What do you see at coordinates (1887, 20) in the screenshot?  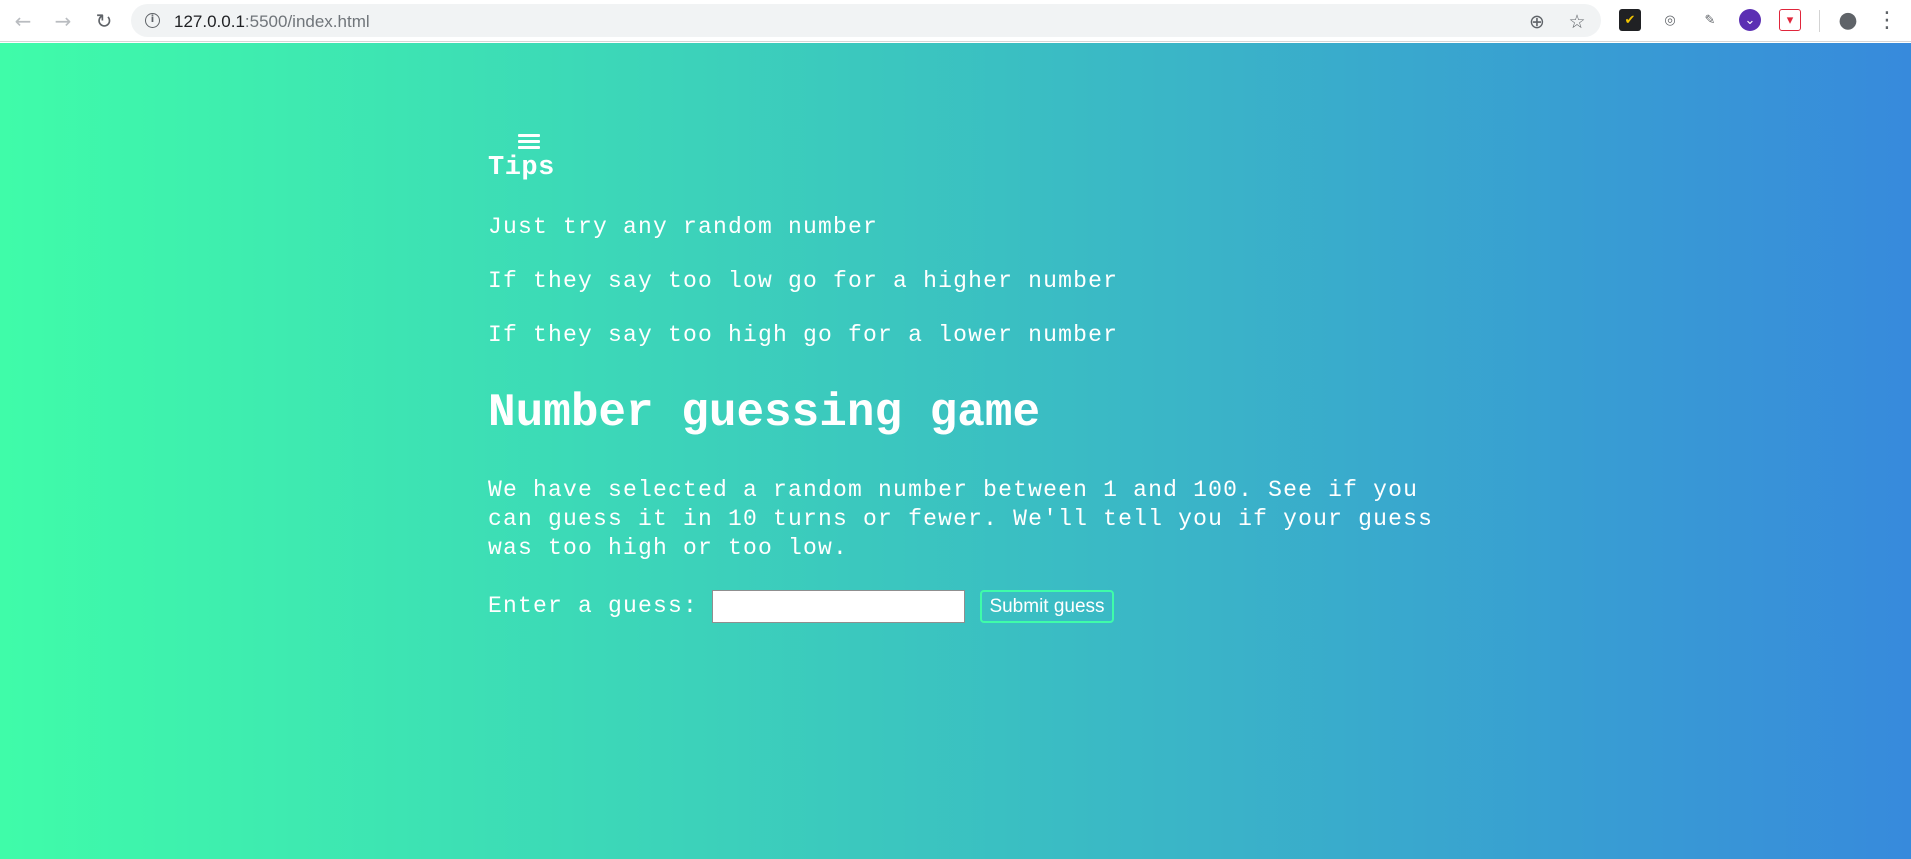 I see `browser-menu-icon: ⋮` at bounding box center [1887, 20].